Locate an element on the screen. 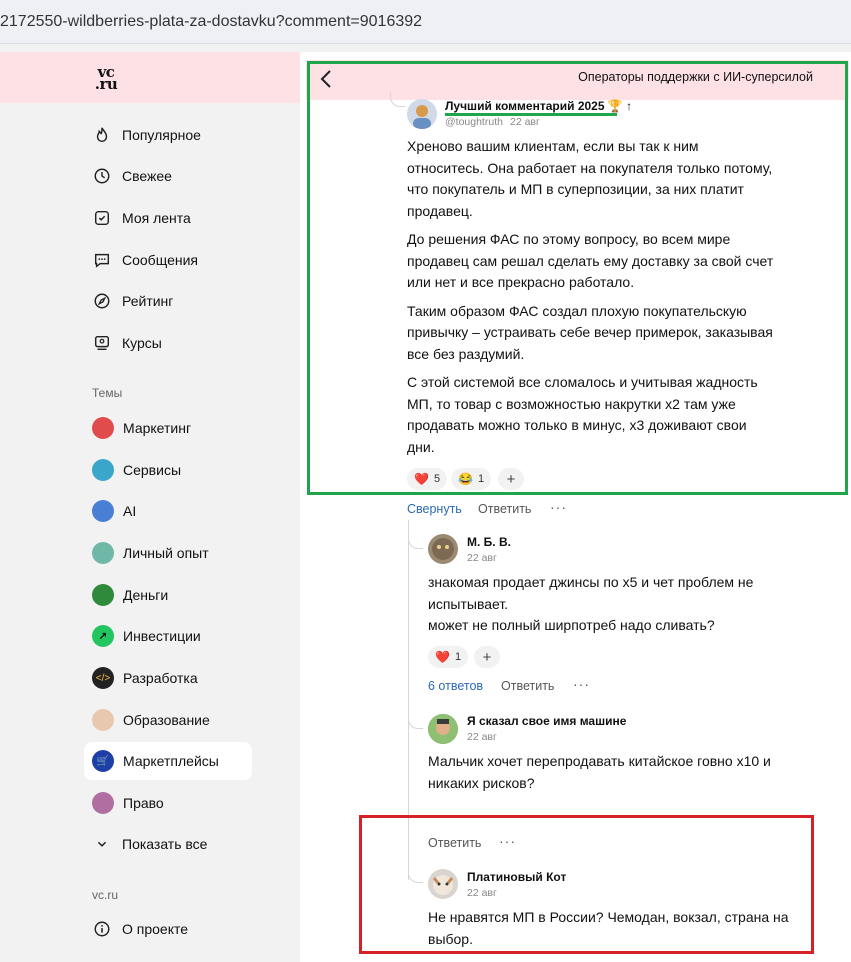  site-logo: vc .ru is located at coordinates (106, 78).